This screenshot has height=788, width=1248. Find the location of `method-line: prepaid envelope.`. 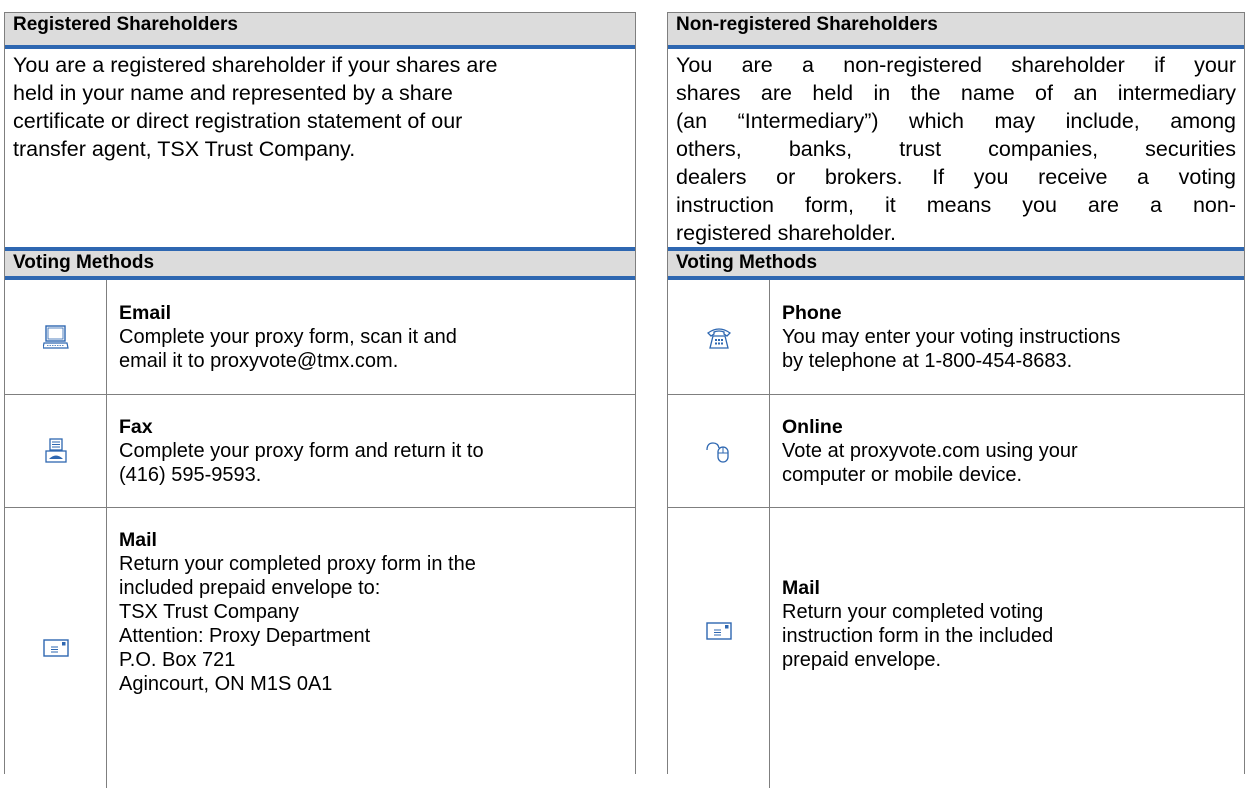

method-line: prepaid envelope. is located at coordinates (862, 660).